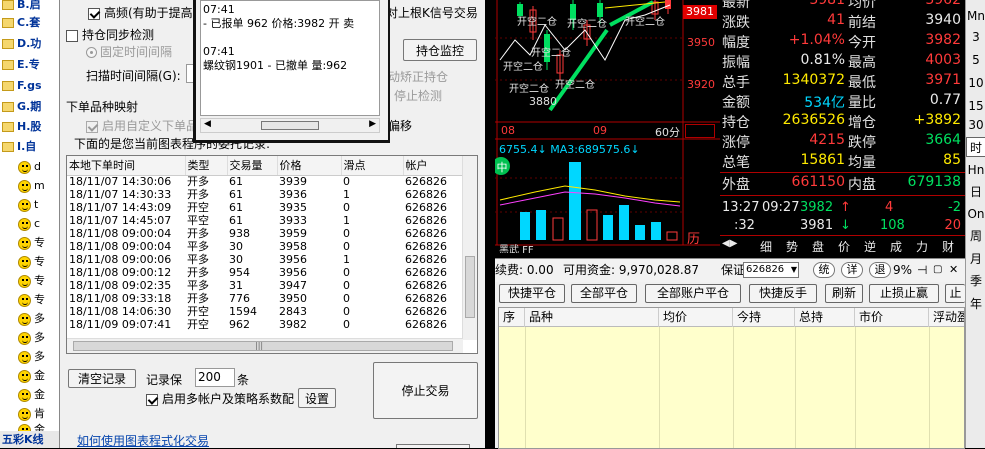  Describe the element at coordinates (844, 245) in the screenshot. I see `tab-price: 价` at that location.